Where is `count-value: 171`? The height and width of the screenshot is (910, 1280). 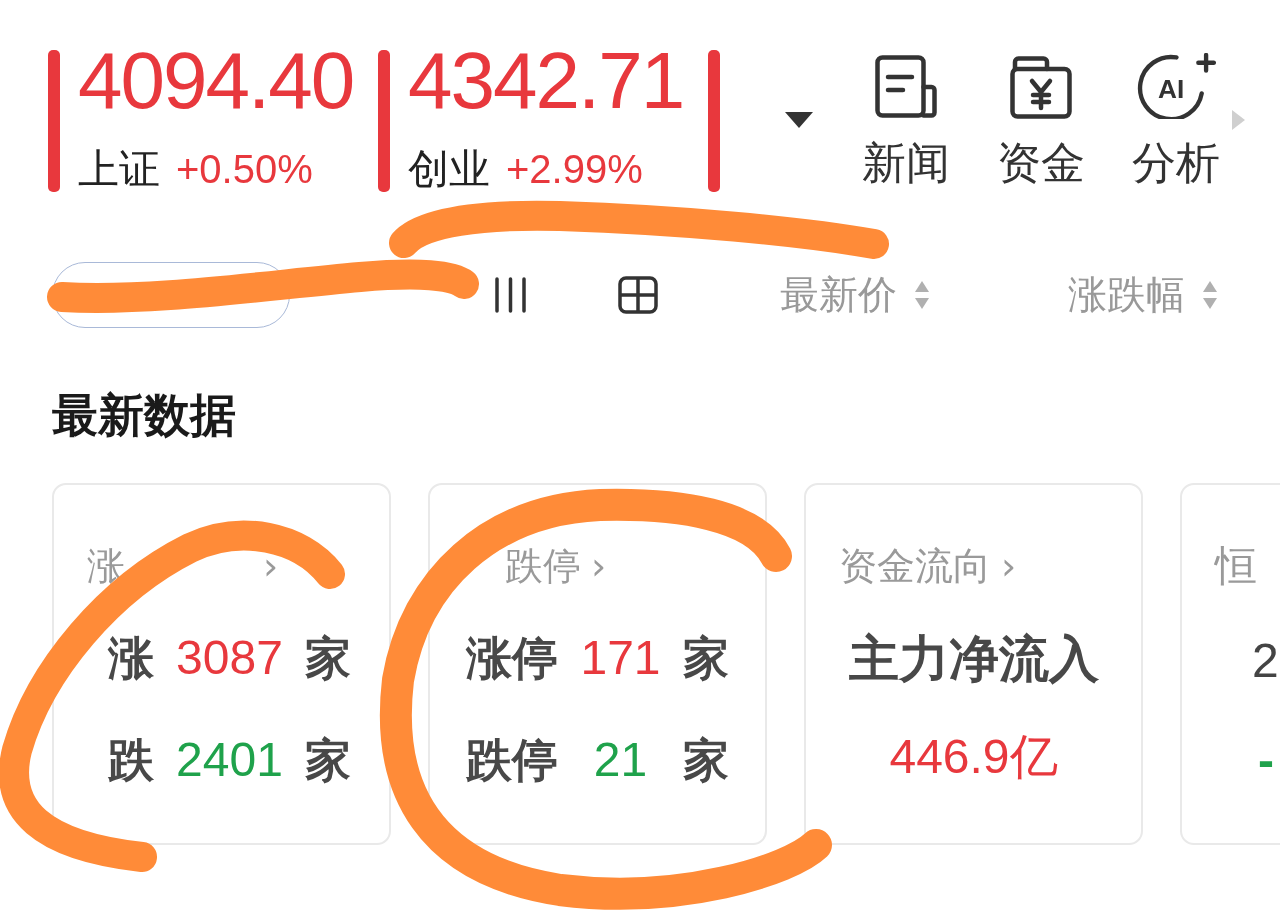
count-value: 171 is located at coordinates (620, 658).